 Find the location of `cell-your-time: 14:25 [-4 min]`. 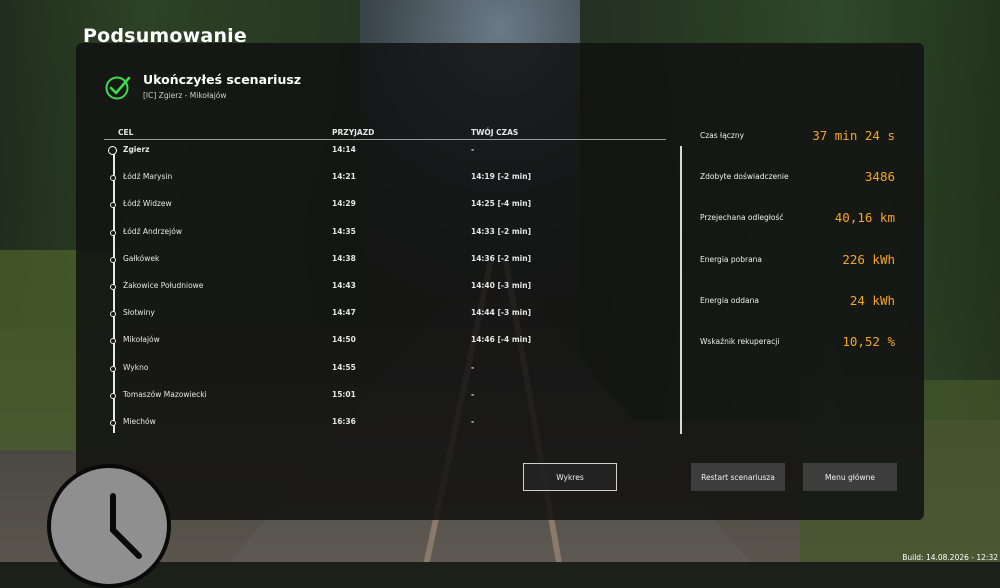

cell-your-time: 14:25 [-4 min] is located at coordinates (501, 204).